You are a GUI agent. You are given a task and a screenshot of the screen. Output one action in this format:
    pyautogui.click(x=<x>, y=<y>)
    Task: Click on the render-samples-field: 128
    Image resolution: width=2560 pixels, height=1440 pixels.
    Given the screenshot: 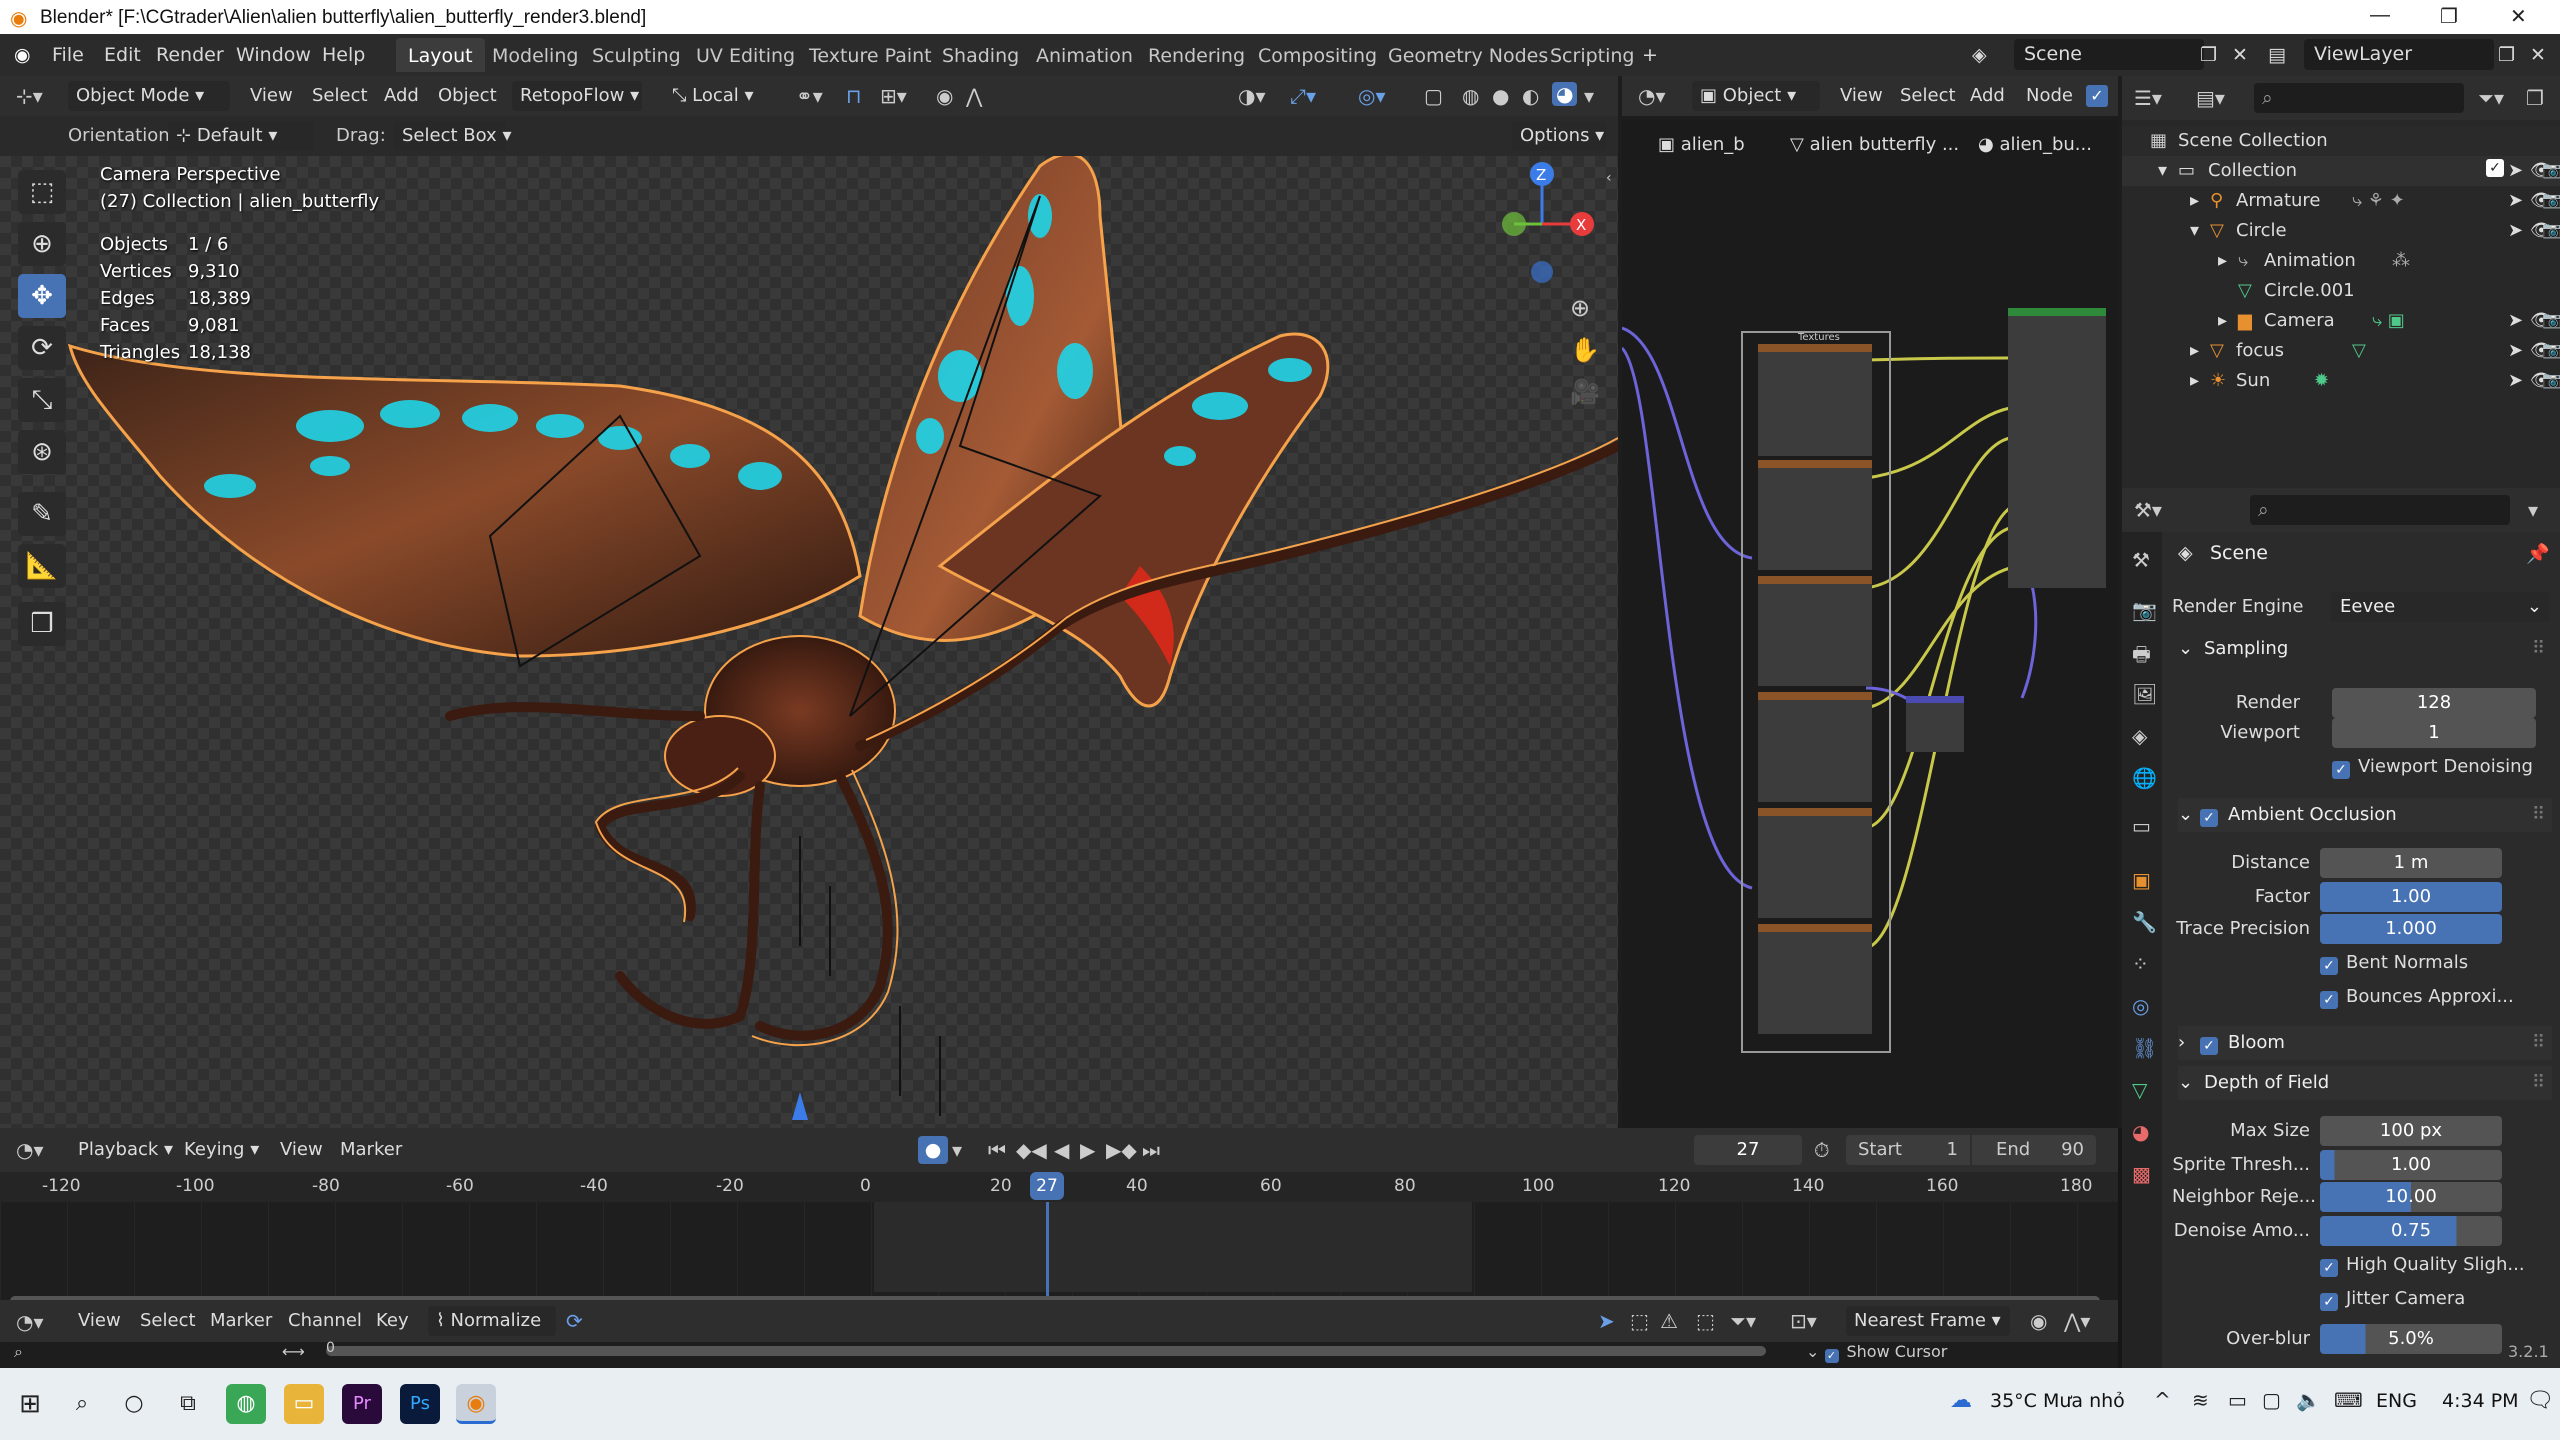 What is the action you would take?
    pyautogui.click(x=2434, y=703)
    